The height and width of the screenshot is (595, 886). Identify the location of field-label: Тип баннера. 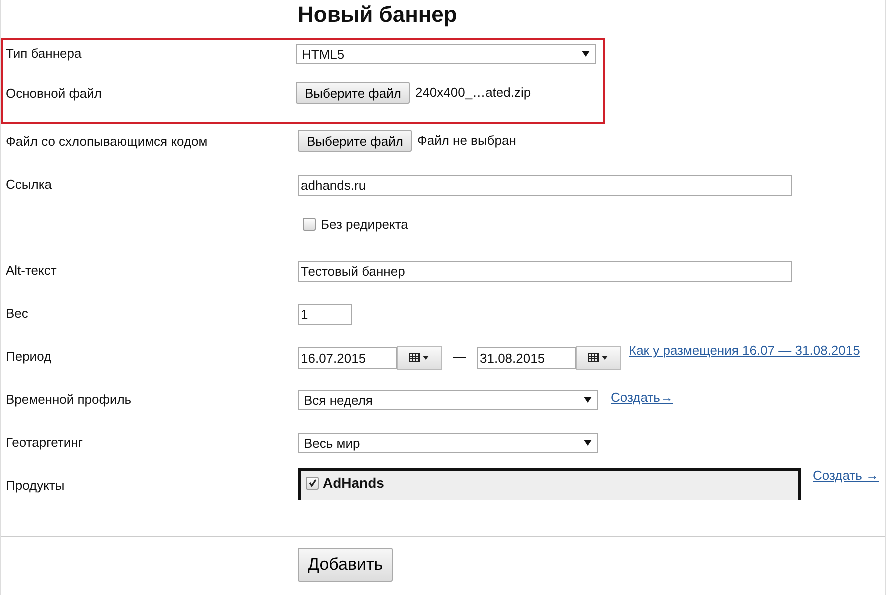
(44, 53).